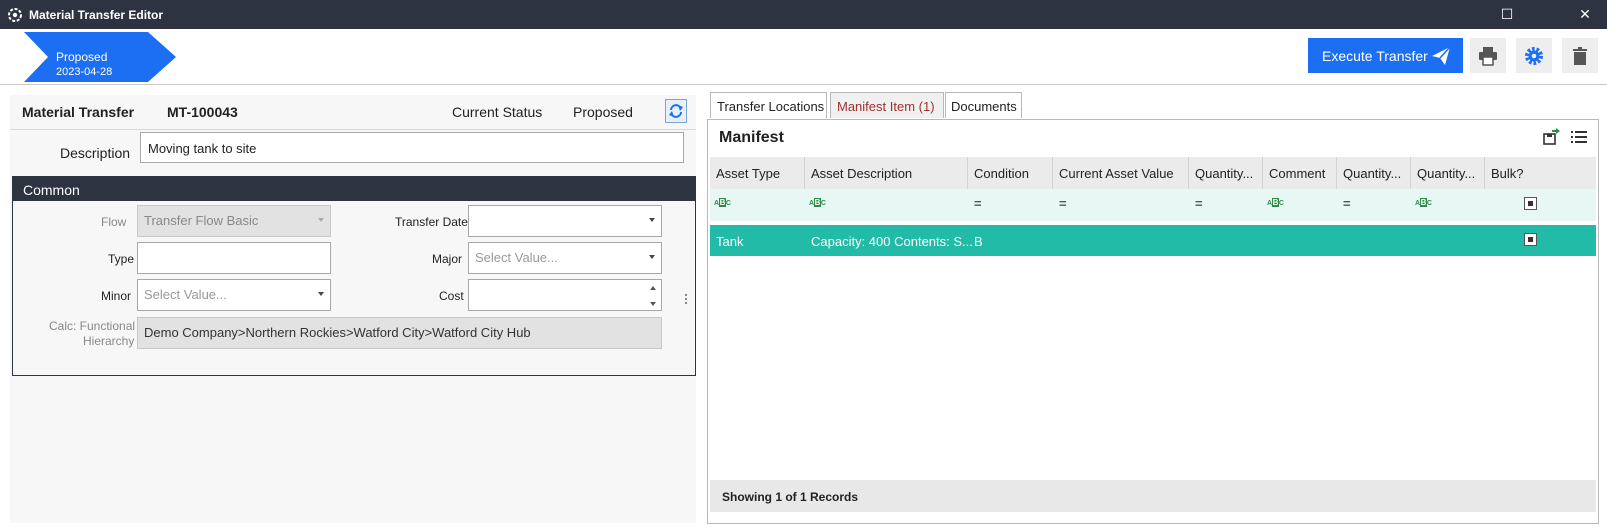 The width and height of the screenshot is (1607, 531). I want to click on column-header-asset-description: Asset Description, so click(886, 173).